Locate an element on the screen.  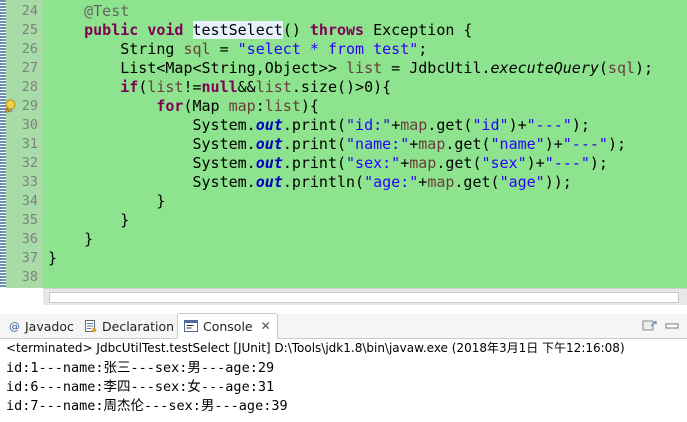
code-token: : is located at coordinates (260, 106).